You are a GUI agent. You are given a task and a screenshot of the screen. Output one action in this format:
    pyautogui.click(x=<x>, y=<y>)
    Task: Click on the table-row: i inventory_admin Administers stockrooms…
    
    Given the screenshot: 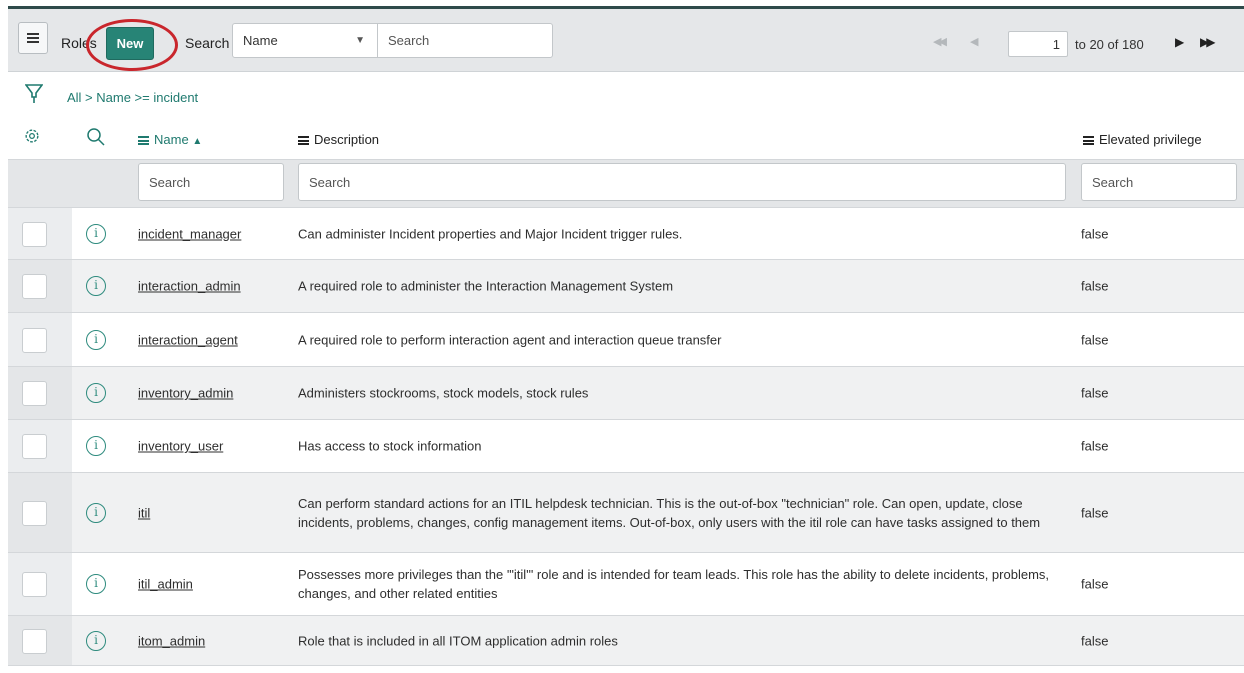 What is the action you would take?
    pyautogui.click(x=626, y=393)
    